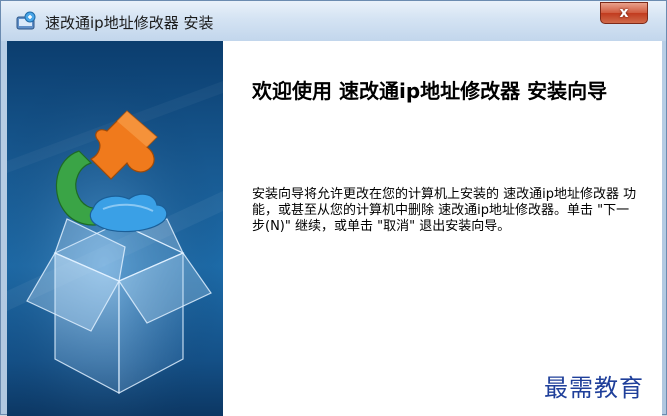  What do you see at coordinates (26, 22) in the screenshot?
I see `installer-app-icon` at bounding box center [26, 22].